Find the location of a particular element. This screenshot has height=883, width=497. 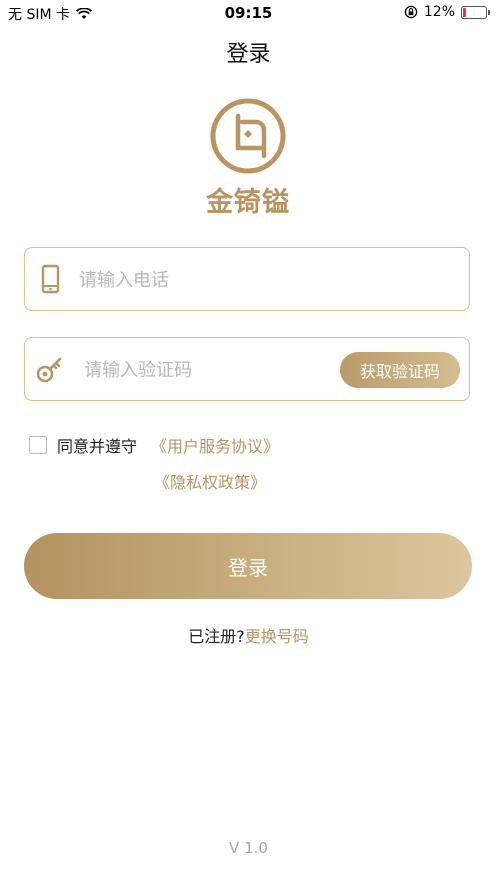

brand-logo: 金锜镒 is located at coordinates (248, 158).